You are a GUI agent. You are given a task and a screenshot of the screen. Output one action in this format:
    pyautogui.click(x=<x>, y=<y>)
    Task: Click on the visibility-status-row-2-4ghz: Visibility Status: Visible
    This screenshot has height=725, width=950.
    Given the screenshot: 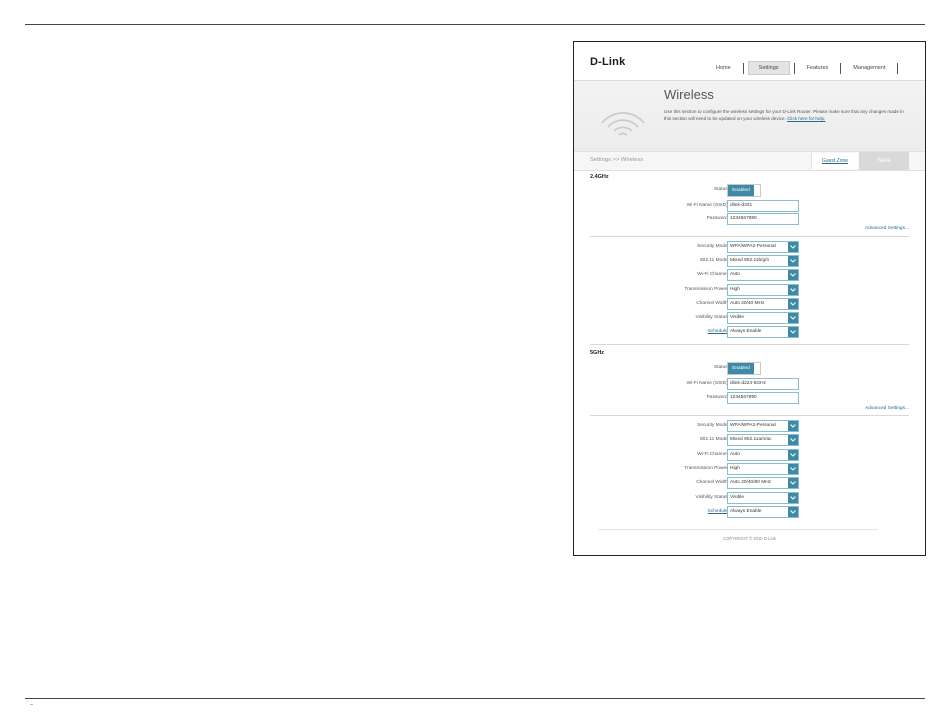 What is the action you would take?
    pyautogui.click(x=749, y=318)
    